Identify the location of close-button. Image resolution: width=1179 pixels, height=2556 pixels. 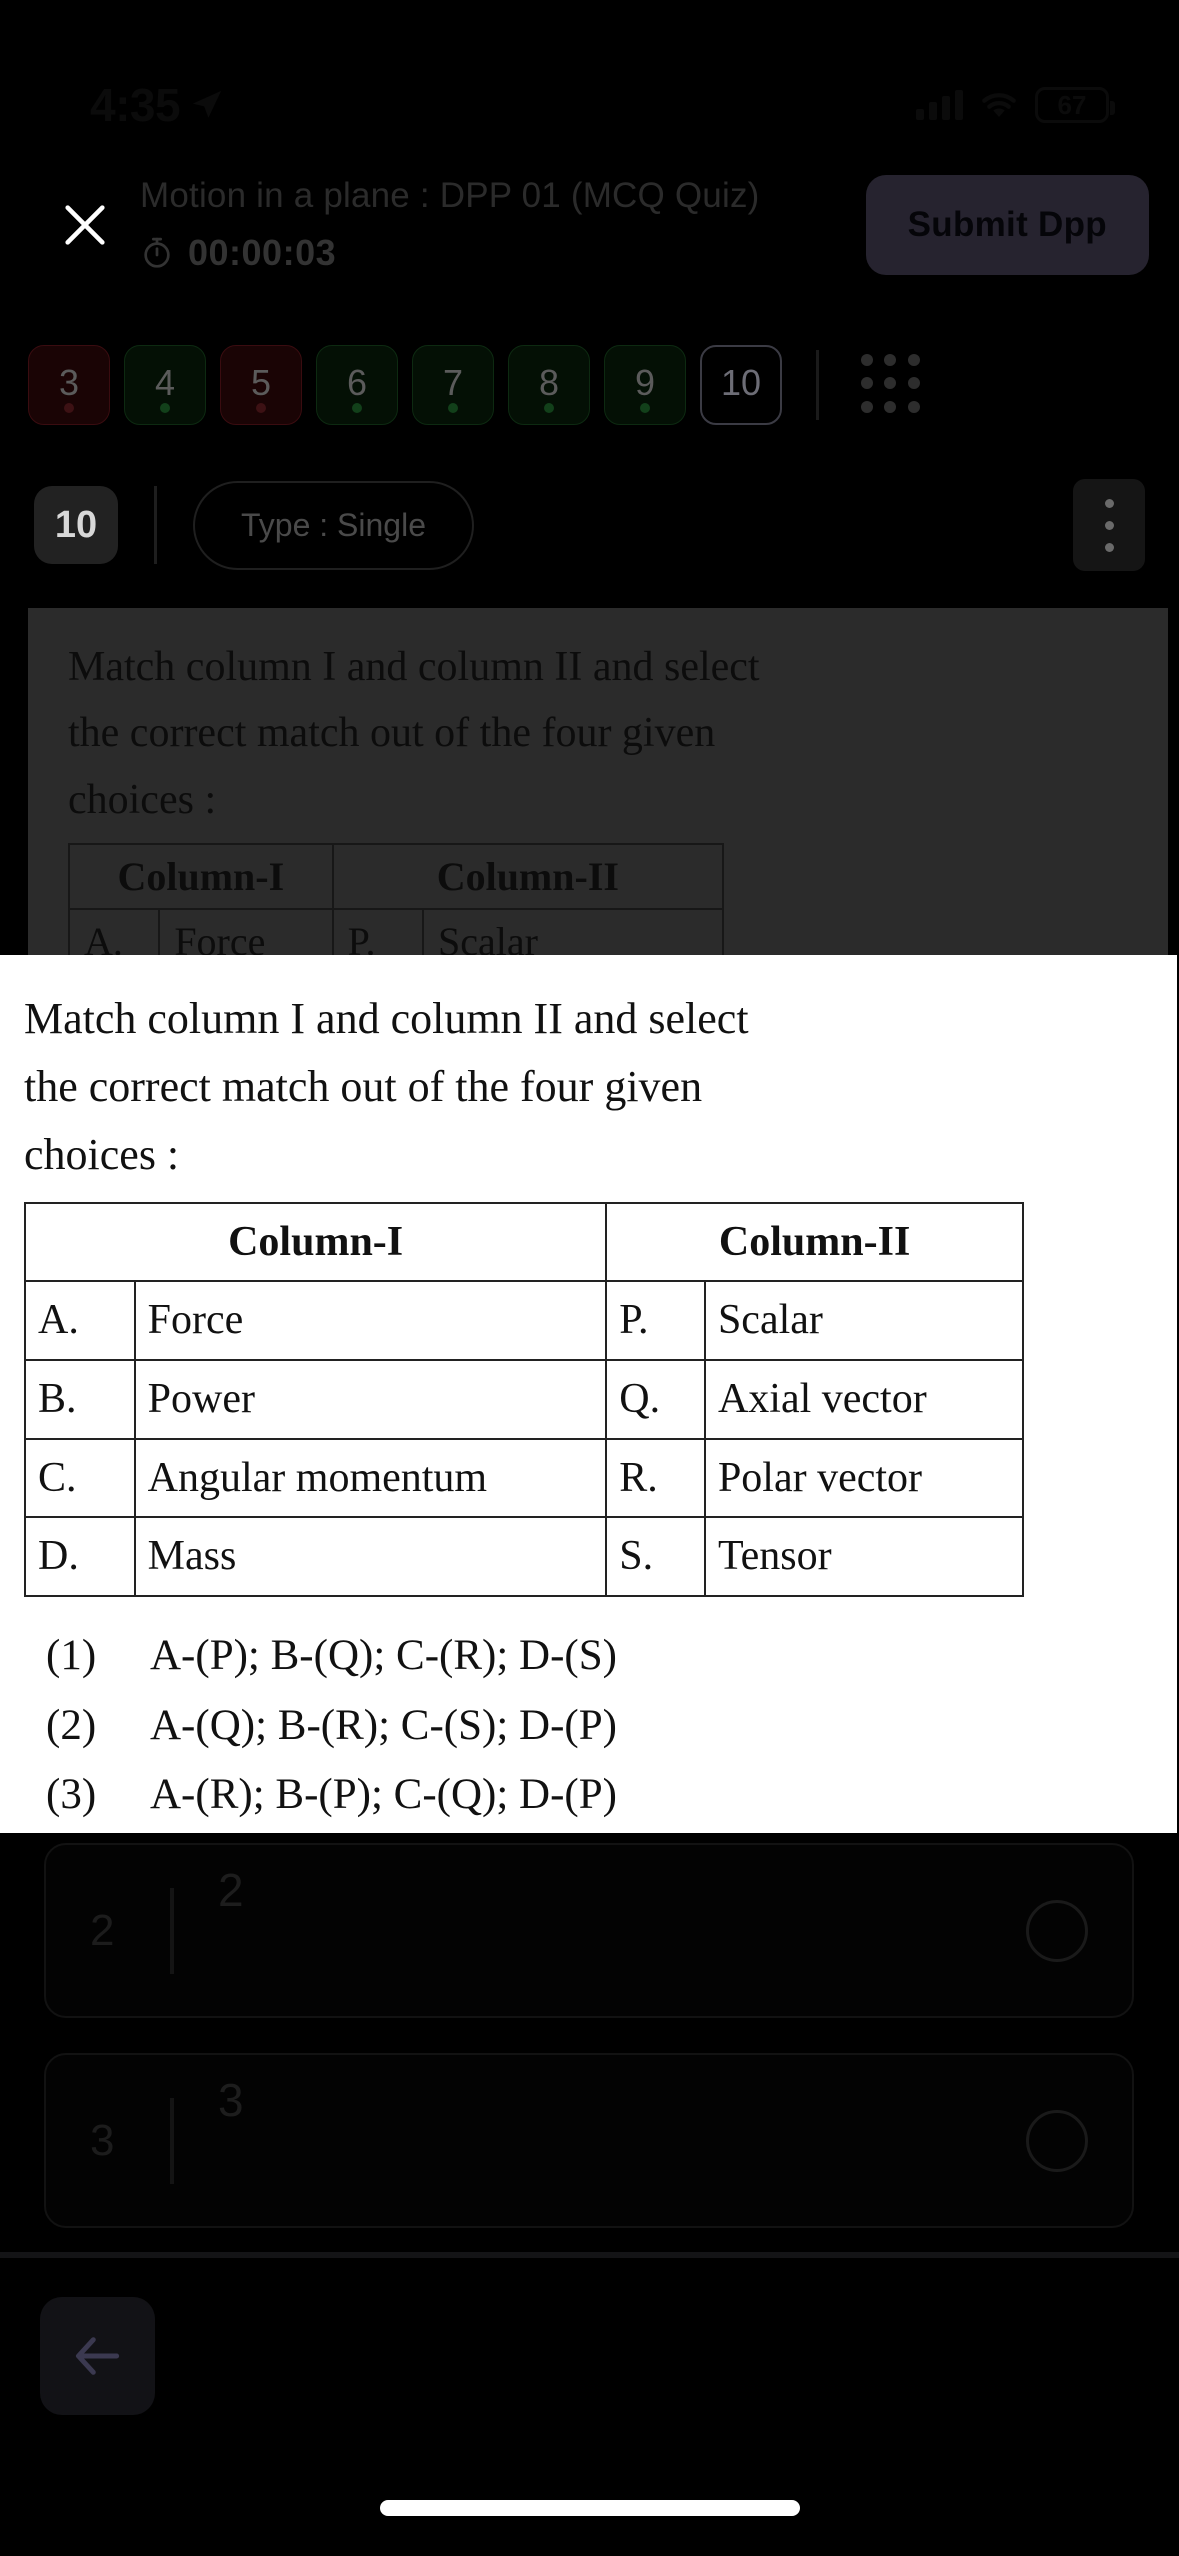
(85, 225).